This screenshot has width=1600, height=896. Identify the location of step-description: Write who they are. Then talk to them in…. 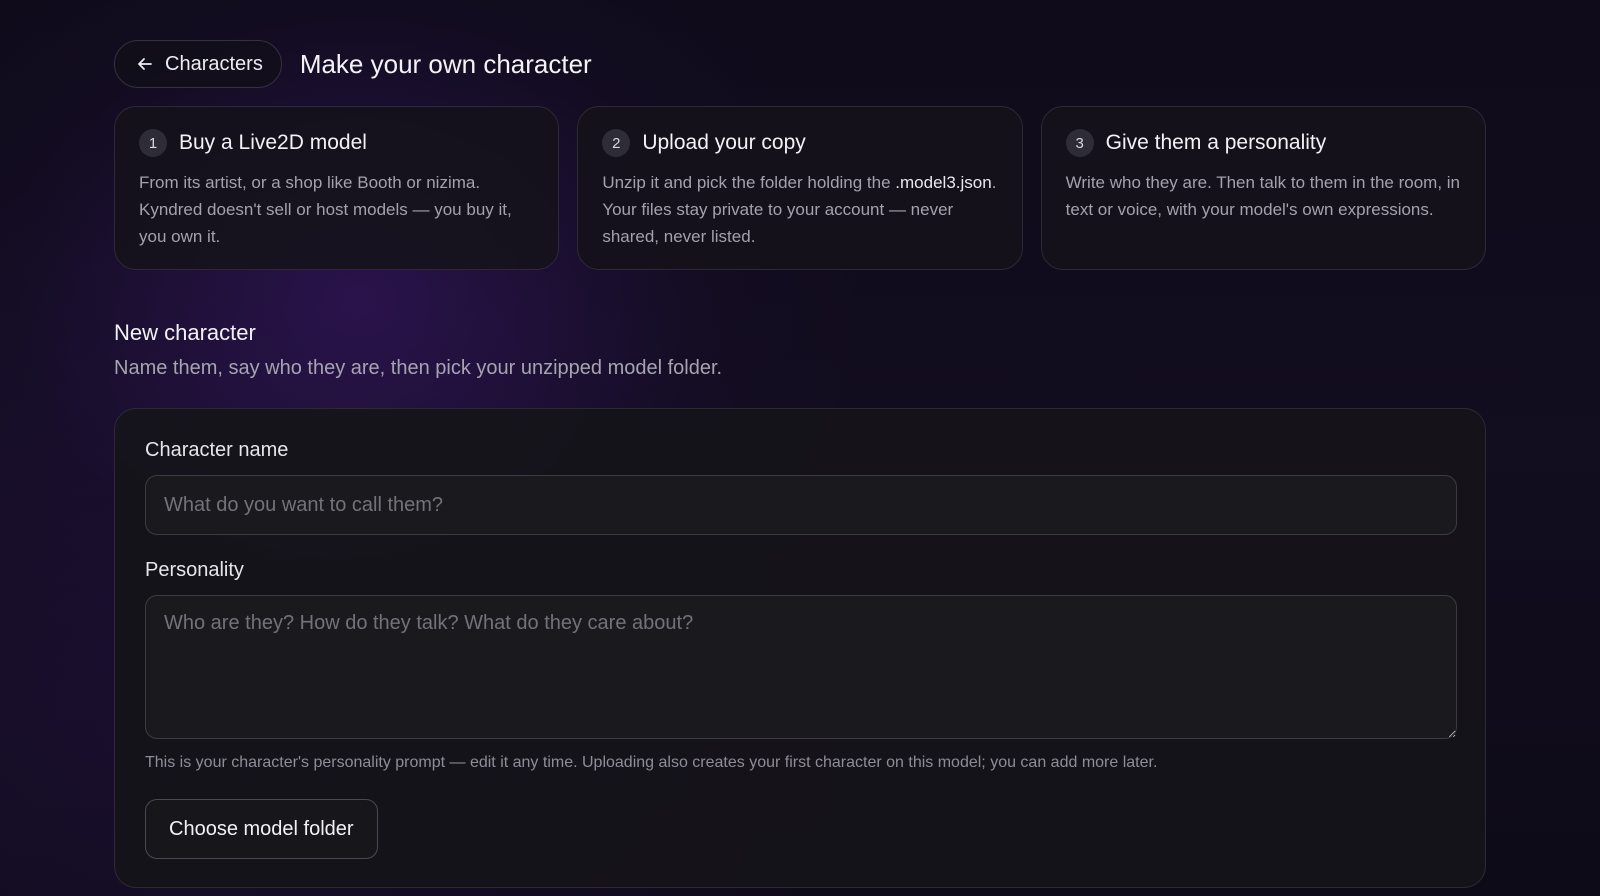
(1263, 196).